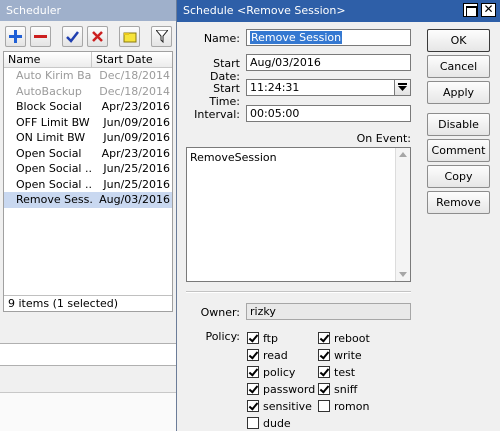 This screenshot has height=431, width=500. Describe the element at coordinates (224, 95) in the screenshot. I see `start-time-label: Start Time:` at that location.